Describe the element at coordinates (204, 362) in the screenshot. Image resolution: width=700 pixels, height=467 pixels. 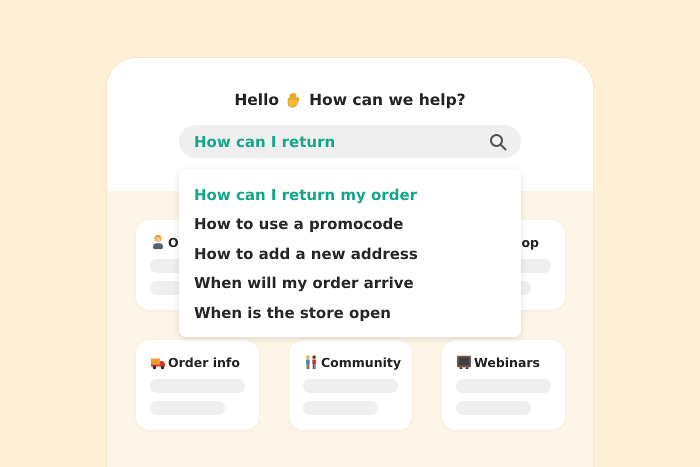
I see `card-title: Order info` at that location.